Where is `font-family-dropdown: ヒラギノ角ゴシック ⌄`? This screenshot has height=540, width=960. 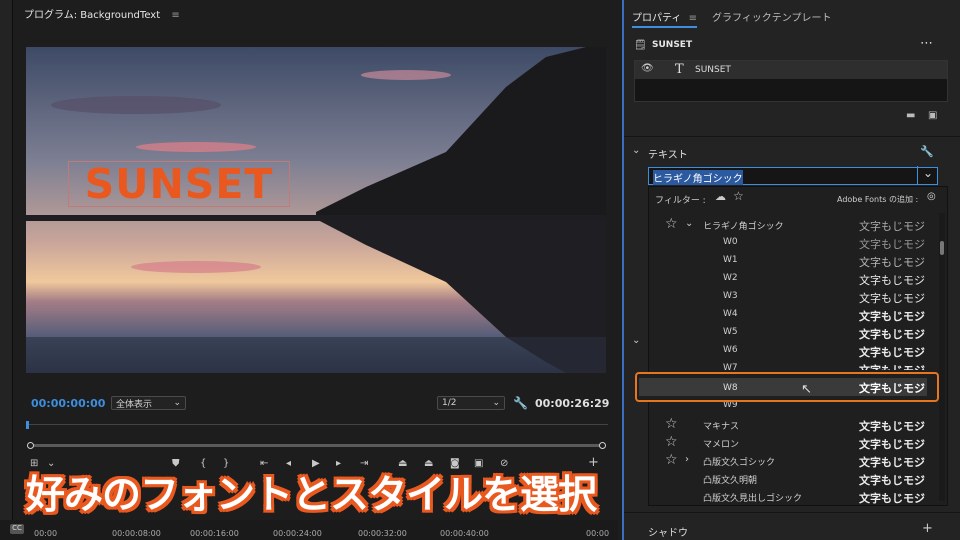 font-family-dropdown: ヒラギノ角ゴシック ⌄ is located at coordinates (793, 175).